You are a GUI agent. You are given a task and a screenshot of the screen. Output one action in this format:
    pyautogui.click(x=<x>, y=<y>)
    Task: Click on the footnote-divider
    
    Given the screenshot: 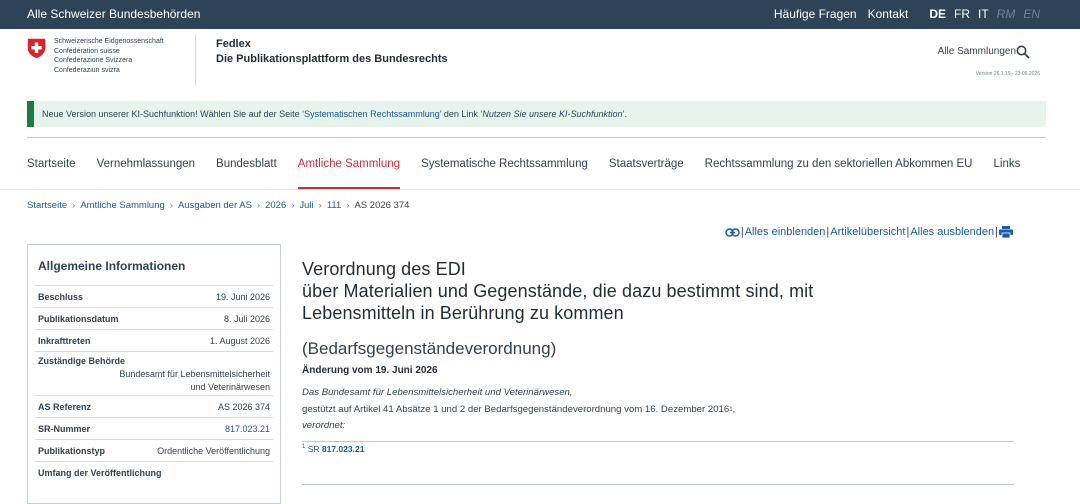 What is the action you would take?
    pyautogui.click(x=658, y=441)
    